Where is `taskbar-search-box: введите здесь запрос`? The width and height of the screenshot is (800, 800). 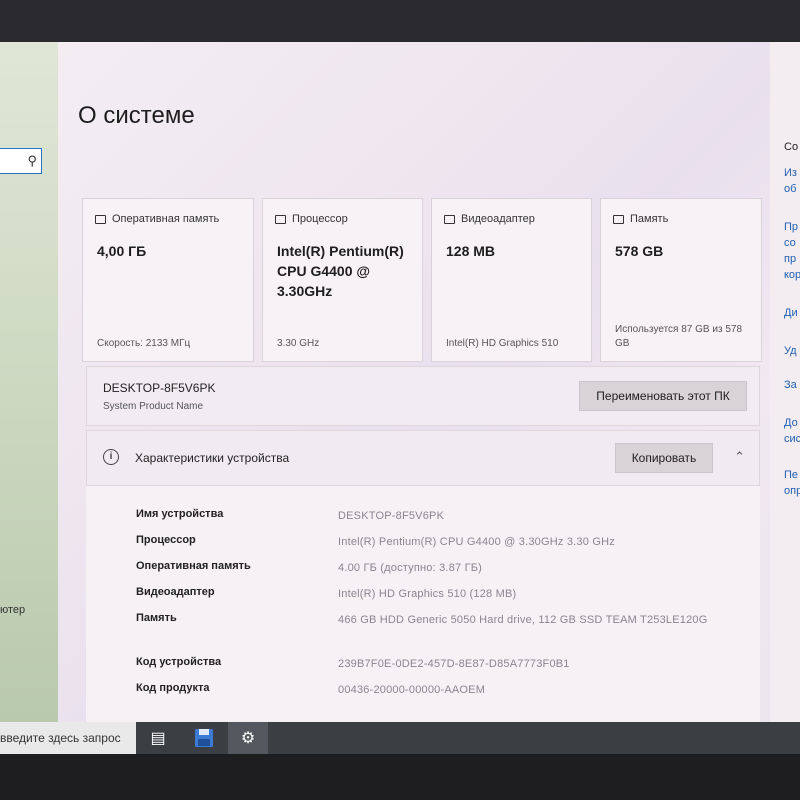
taskbar-search-box: введите здесь запрос is located at coordinates (68, 738).